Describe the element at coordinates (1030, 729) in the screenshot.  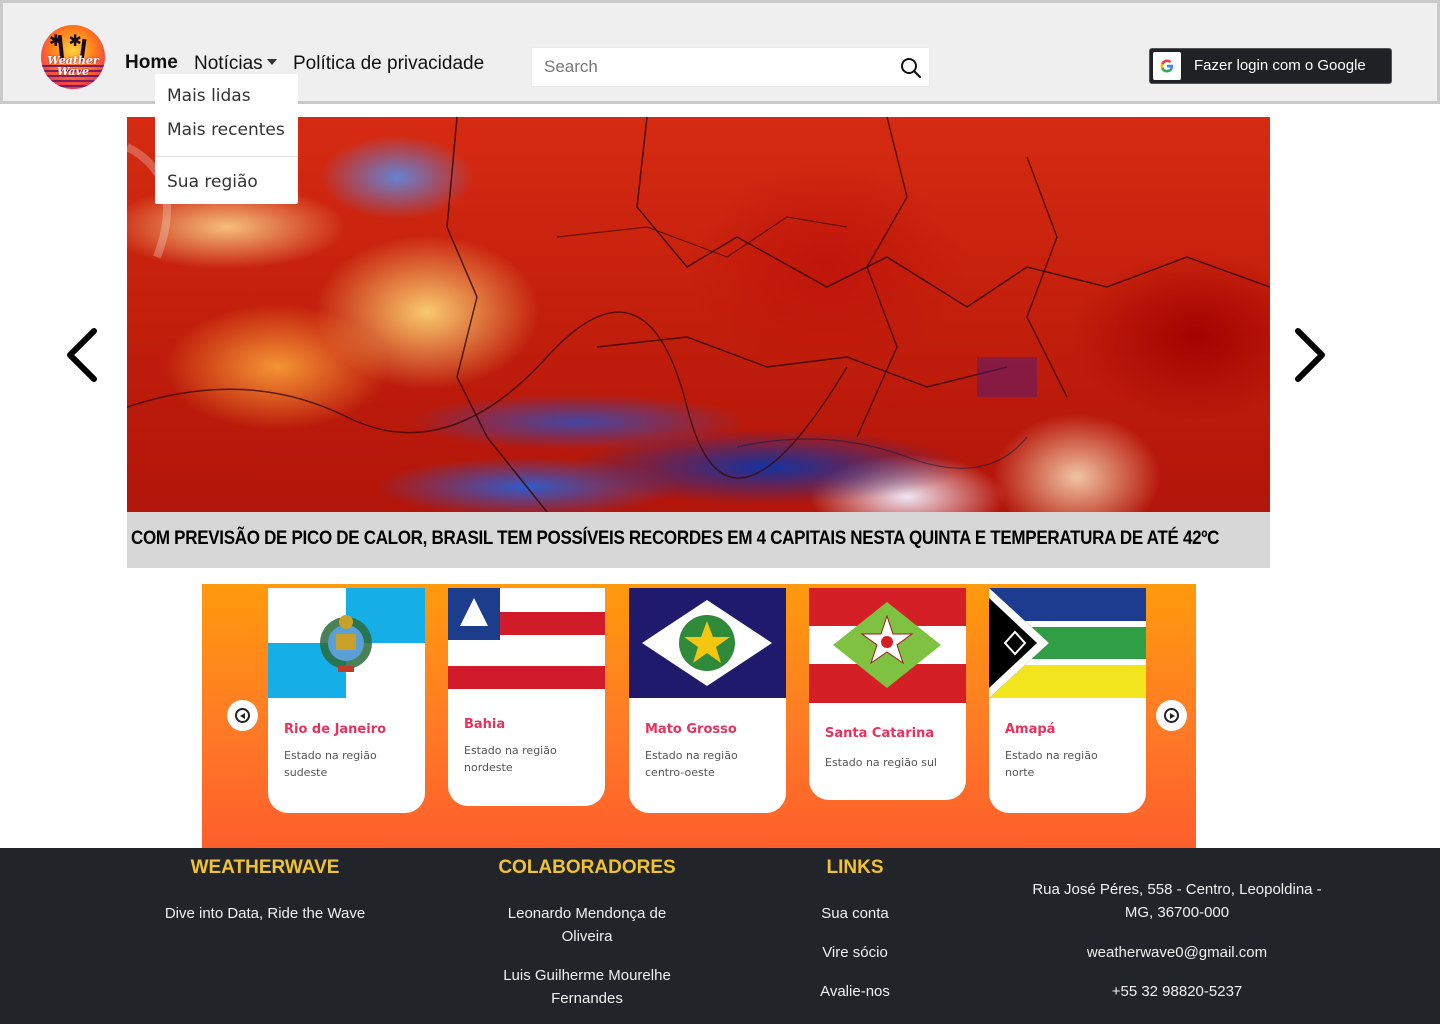
I see `state-name: Amapá` at that location.